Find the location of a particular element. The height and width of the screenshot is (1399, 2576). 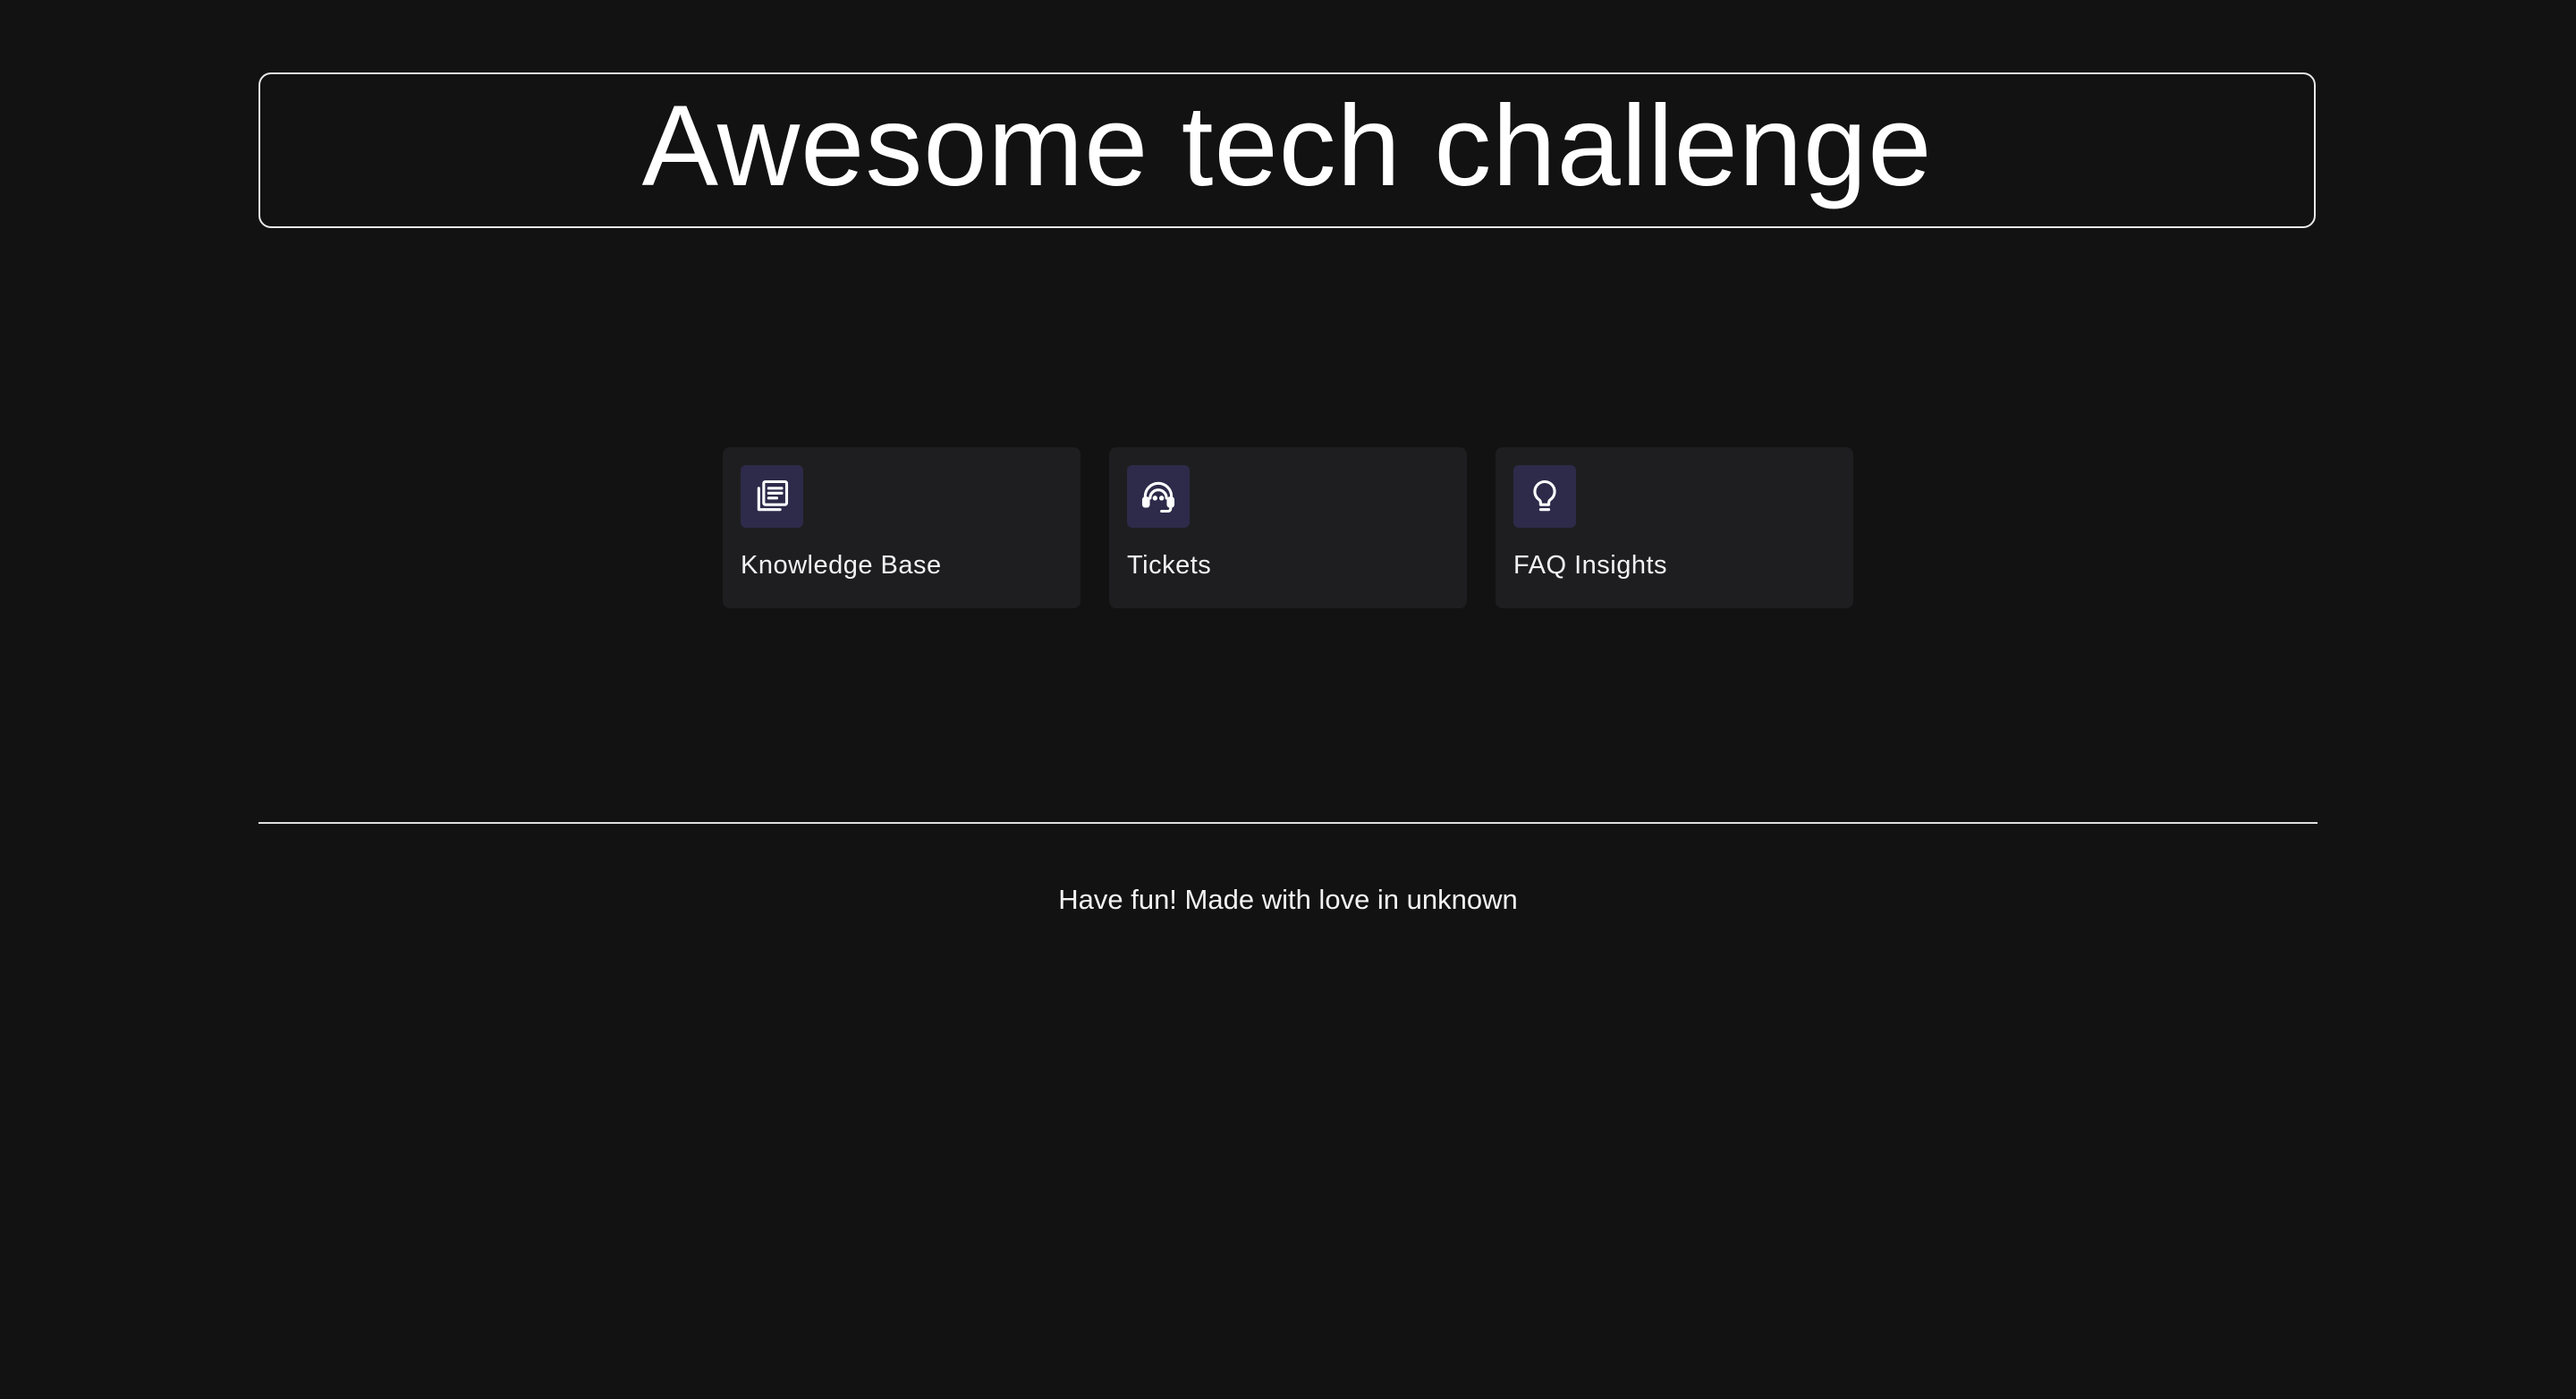

card-grid: Knowledge Base Tickets FAQ Insights is located at coordinates (1288, 527).